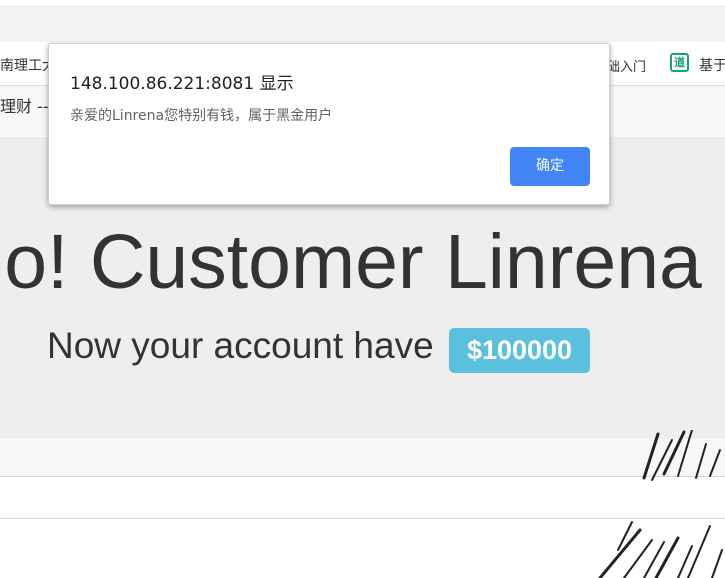  What do you see at coordinates (712, 65) in the screenshot?
I see `bookmark-item-right-2: 基于` at bounding box center [712, 65].